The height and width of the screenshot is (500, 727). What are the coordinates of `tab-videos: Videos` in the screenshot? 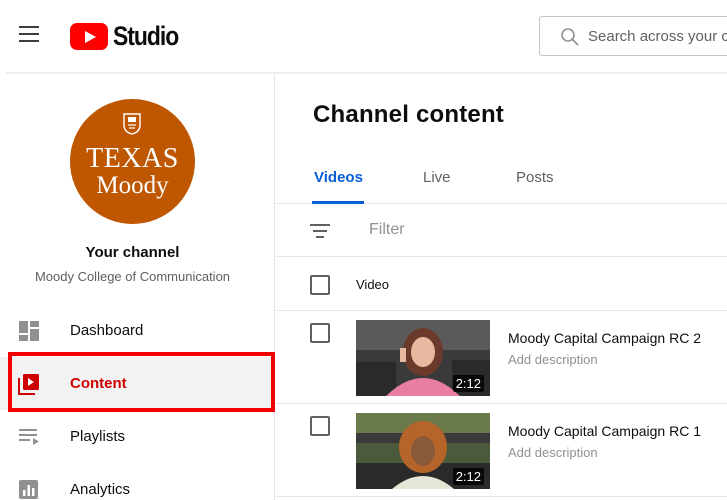 It's located at (338, 177).